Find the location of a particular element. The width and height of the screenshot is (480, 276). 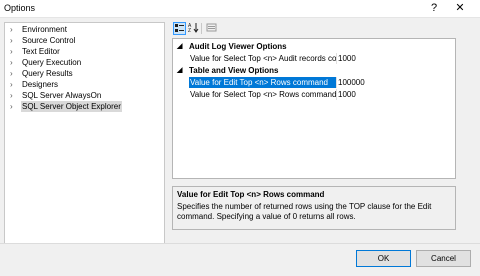

toolbar-separator is located at coordinates (201, 28).